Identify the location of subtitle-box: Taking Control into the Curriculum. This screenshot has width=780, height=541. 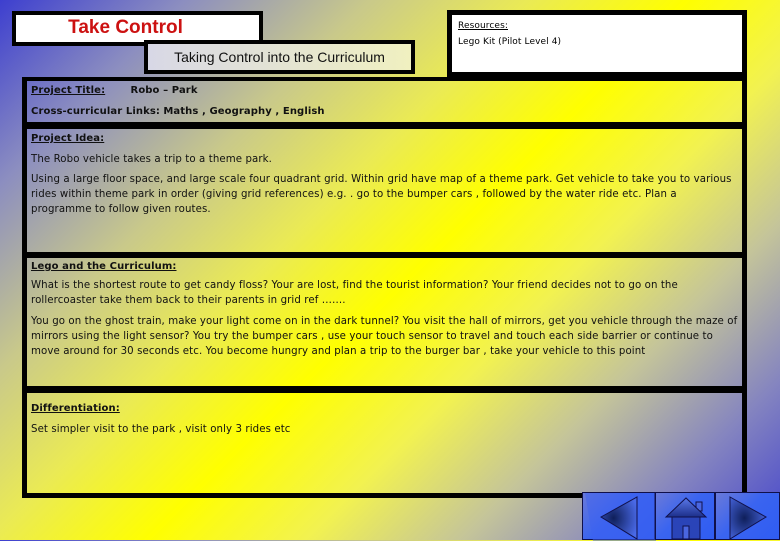
(279, 57).